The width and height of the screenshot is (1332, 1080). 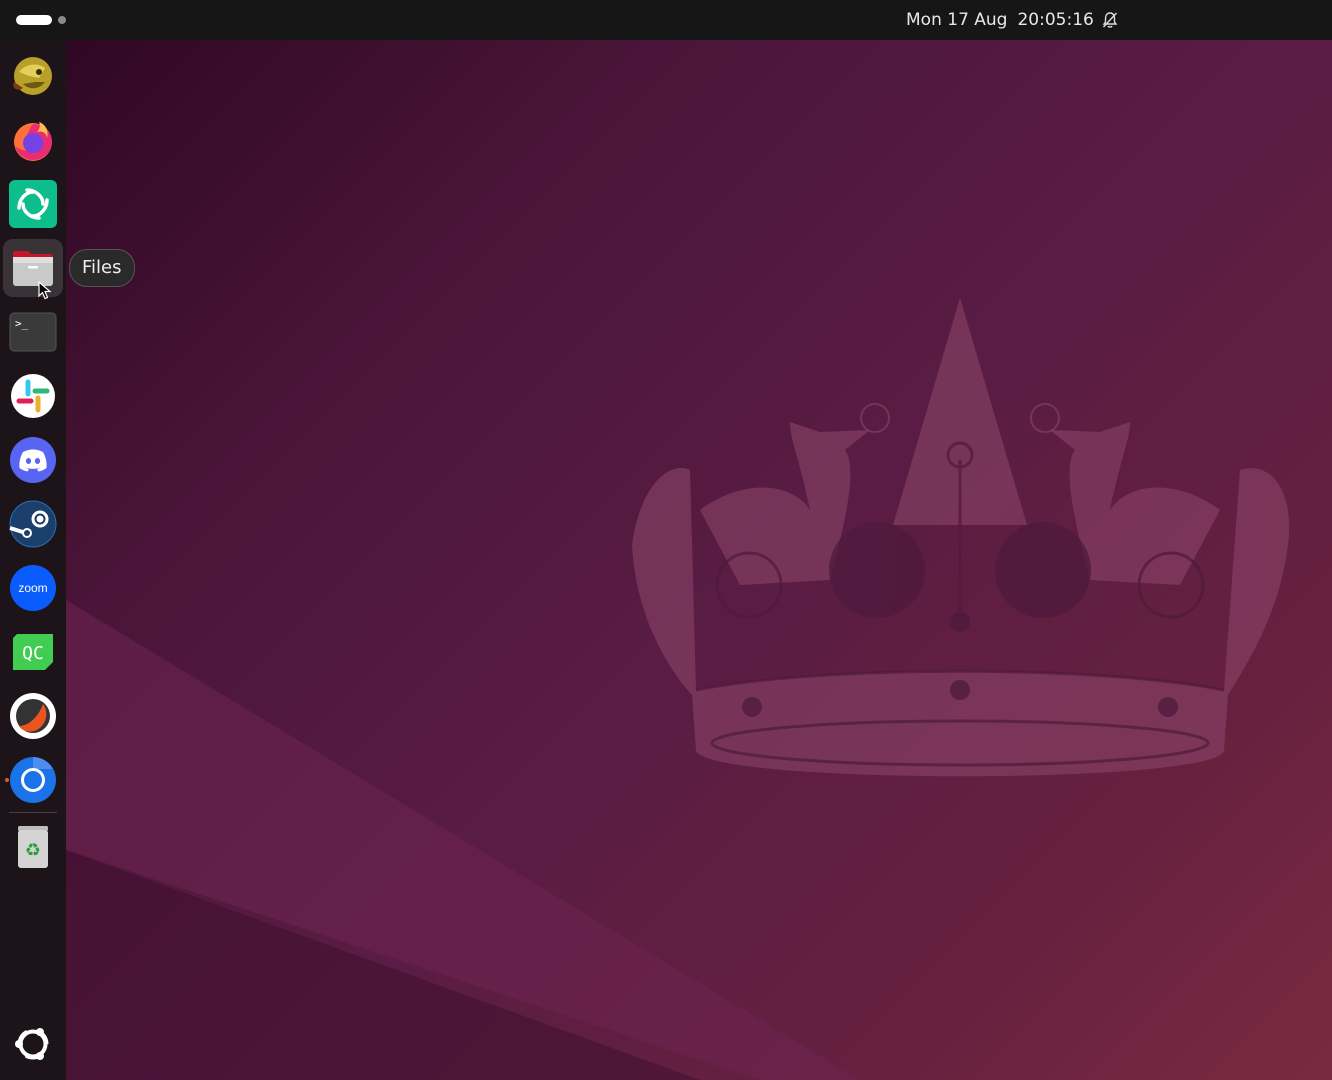 I want to click on dock-item-chromium, so click(x=33, y=780).